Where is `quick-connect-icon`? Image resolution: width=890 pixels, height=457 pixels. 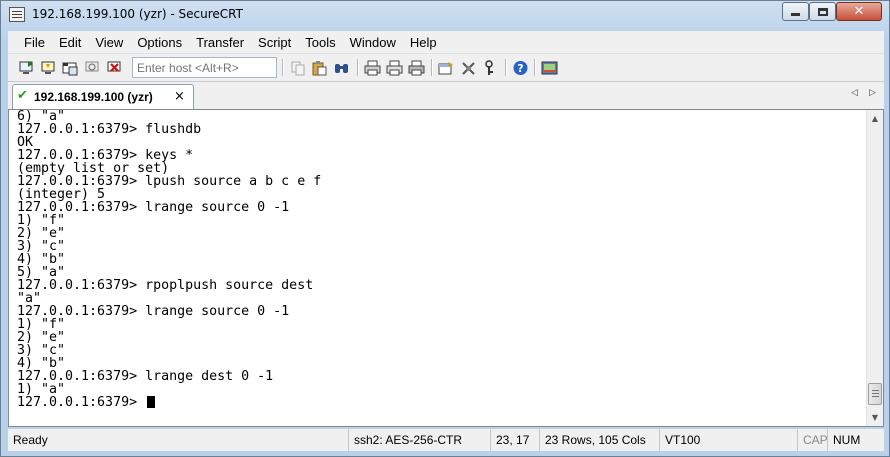
quick-connect-icon is located at coordinates (48, 67).